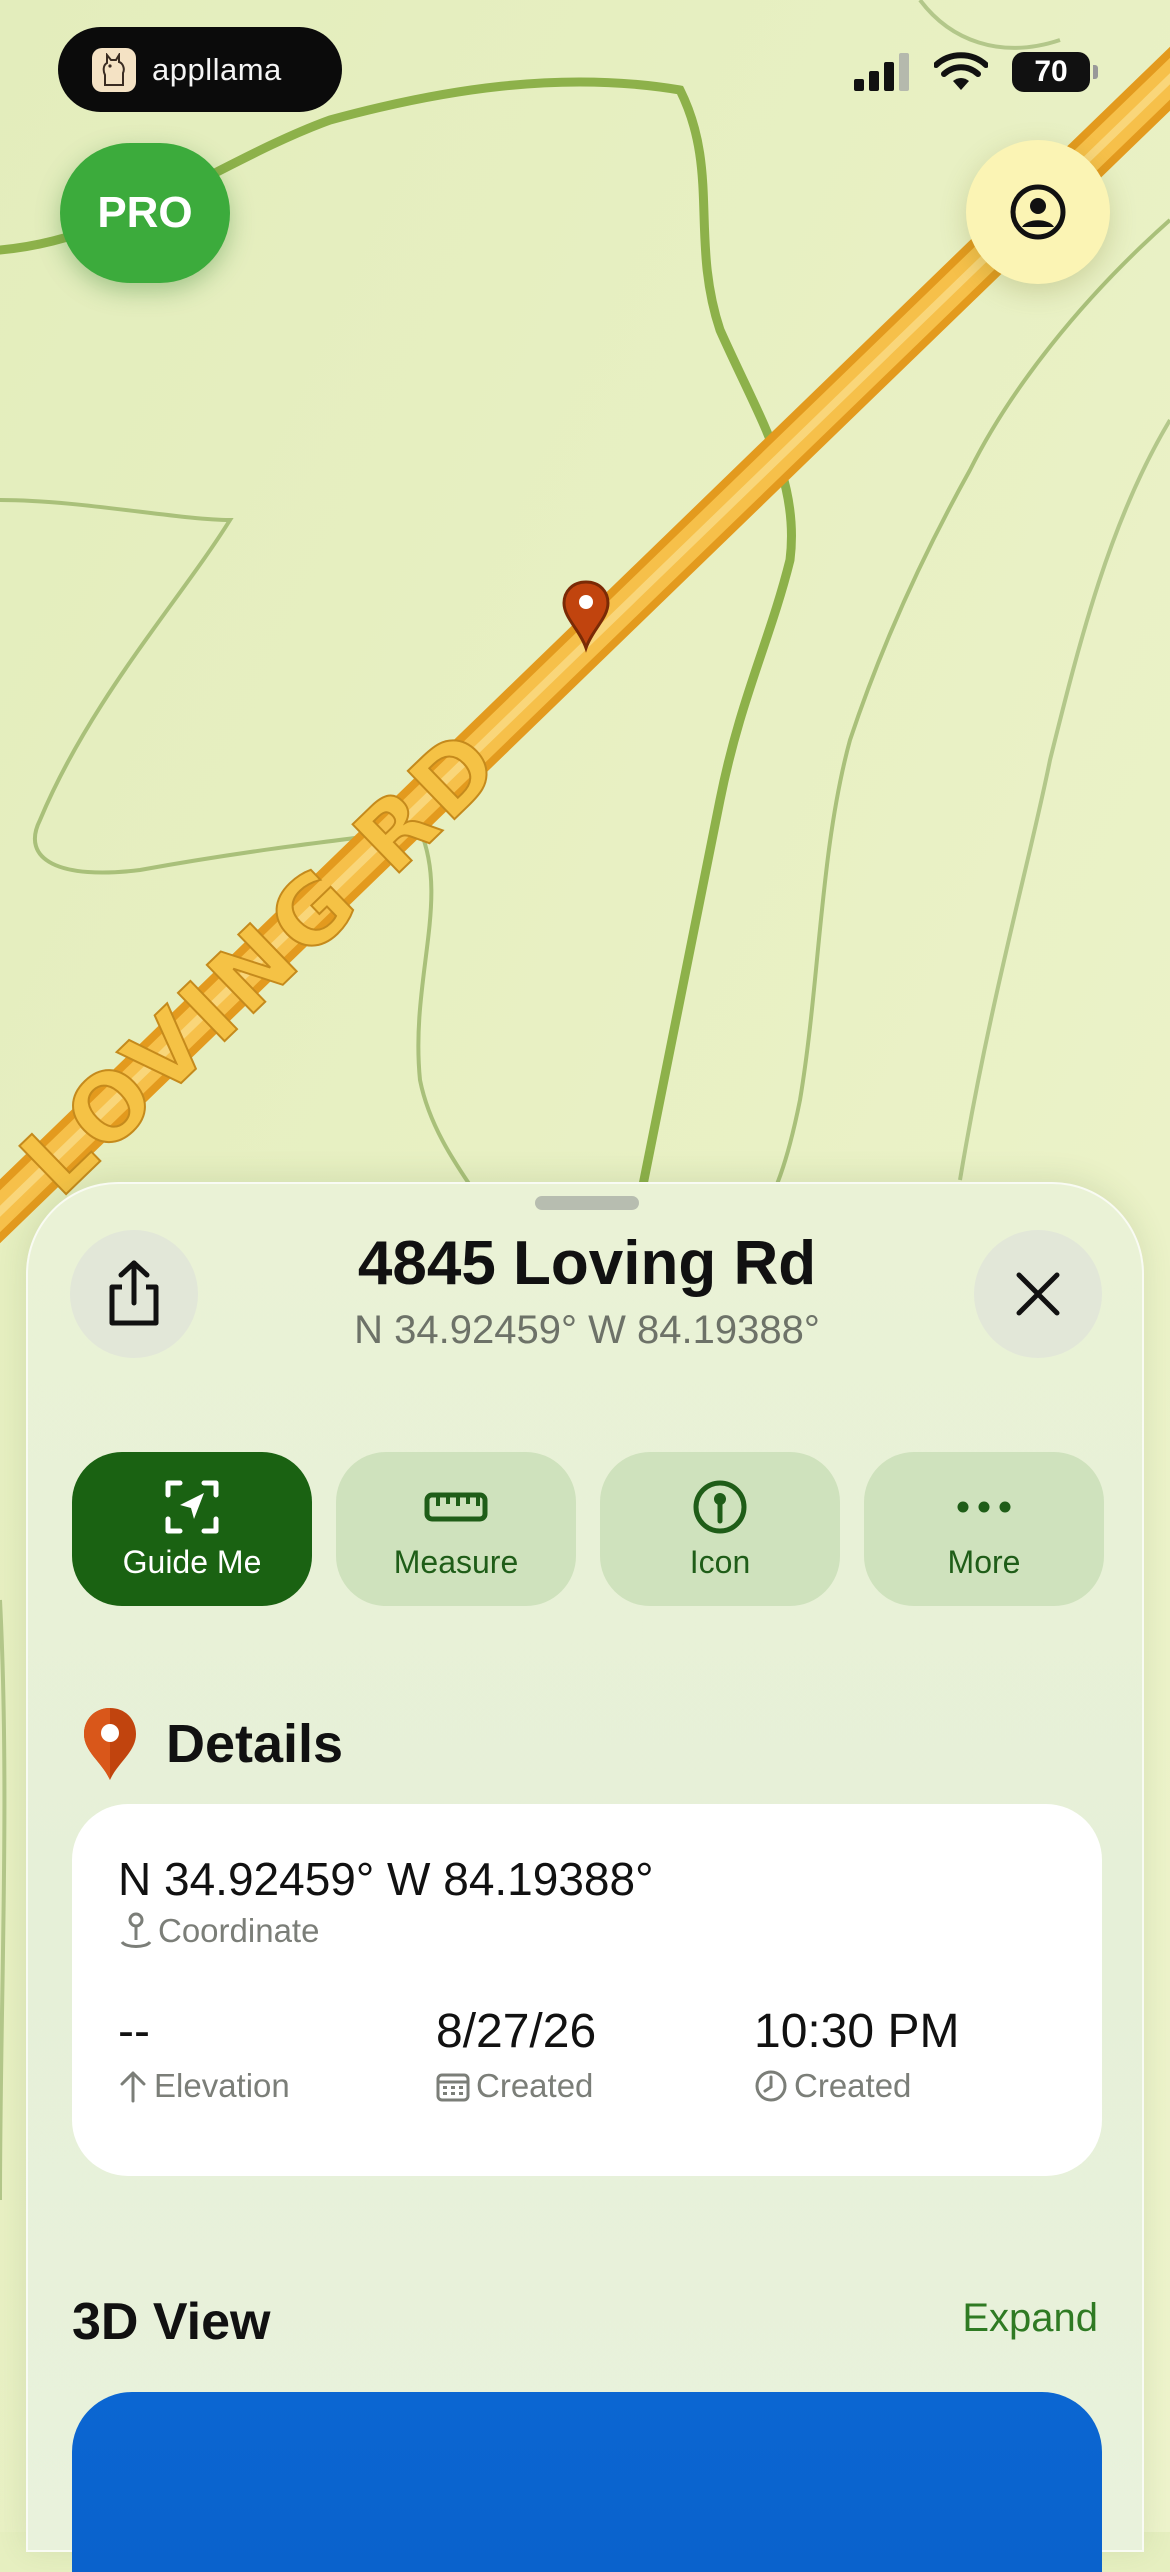  I want to click on calendar-icon, so click(453, 2087).